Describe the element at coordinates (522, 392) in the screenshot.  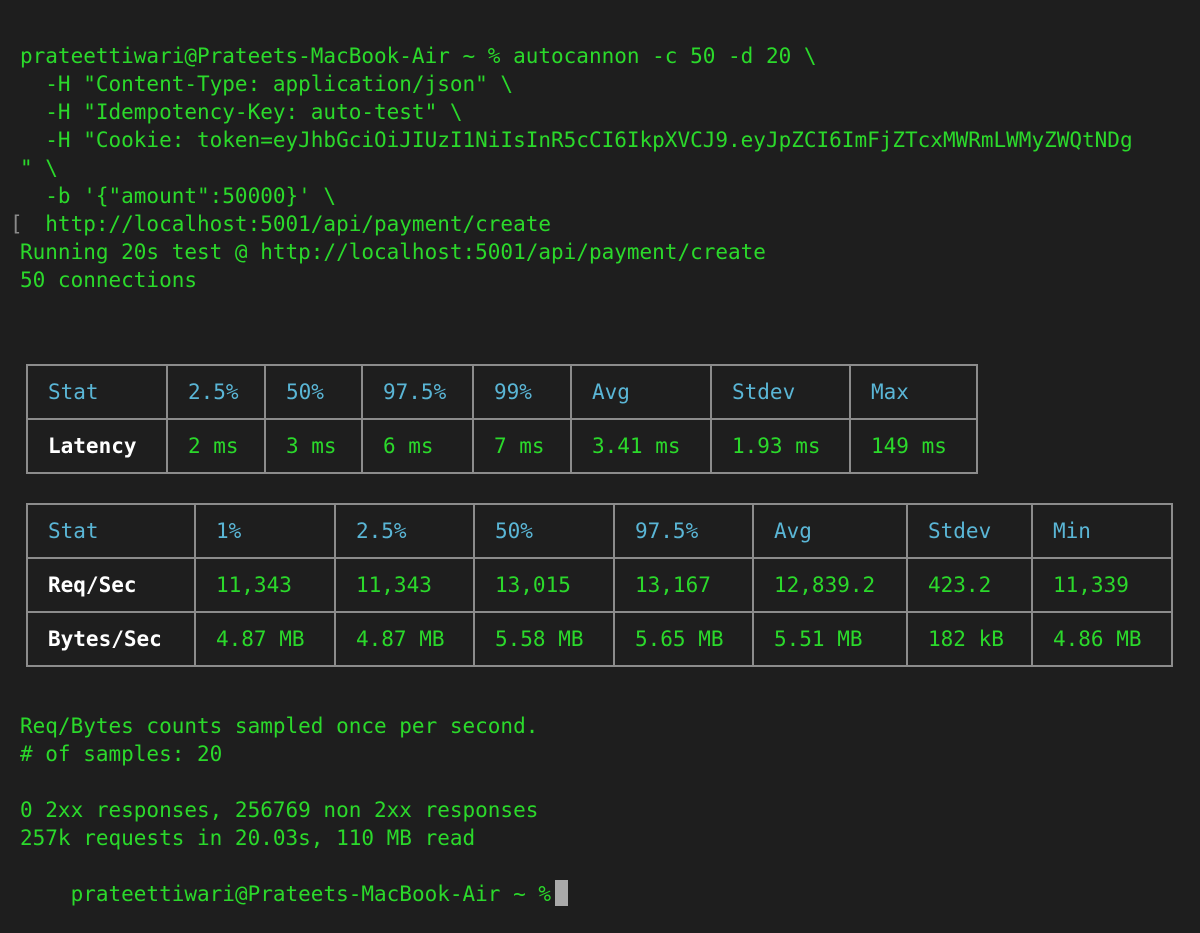
I see `table-header-cell: 99%` at that location.